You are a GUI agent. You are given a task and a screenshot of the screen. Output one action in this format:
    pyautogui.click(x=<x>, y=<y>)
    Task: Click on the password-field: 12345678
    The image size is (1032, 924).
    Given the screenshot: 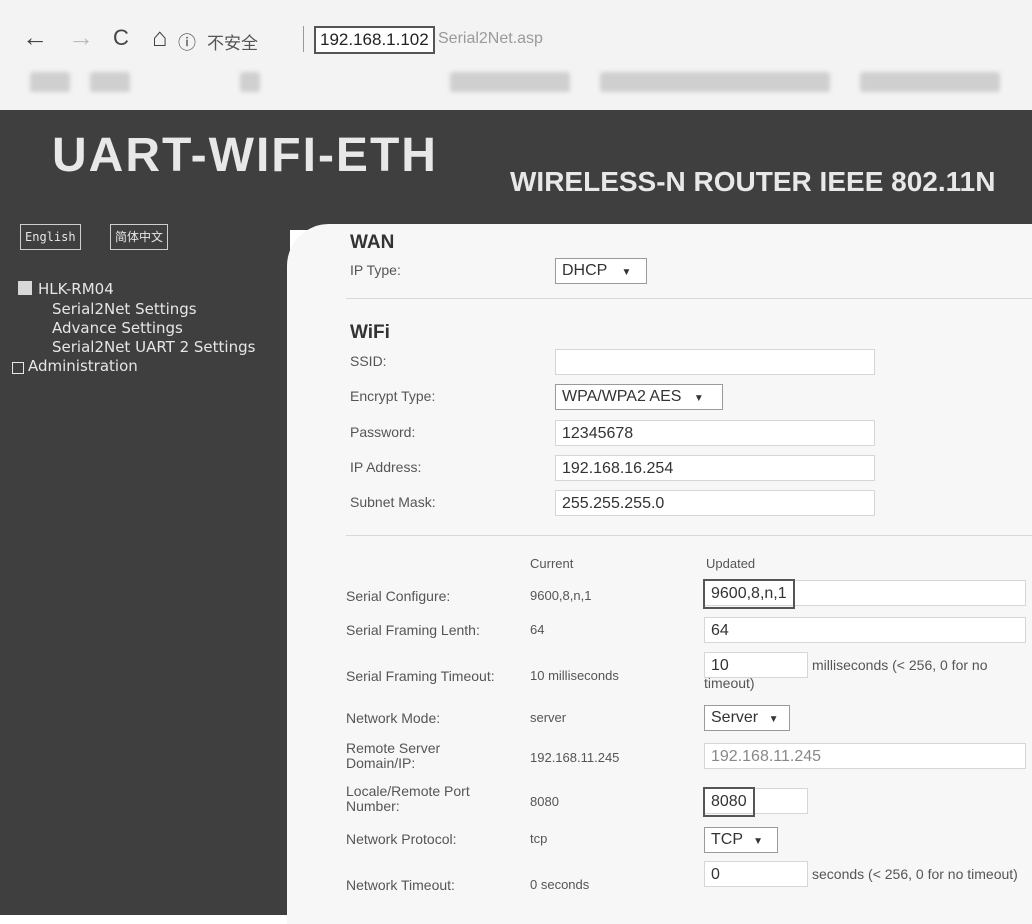 What is the action you would take?
    pyautogui.click(x=715, y=433)
    